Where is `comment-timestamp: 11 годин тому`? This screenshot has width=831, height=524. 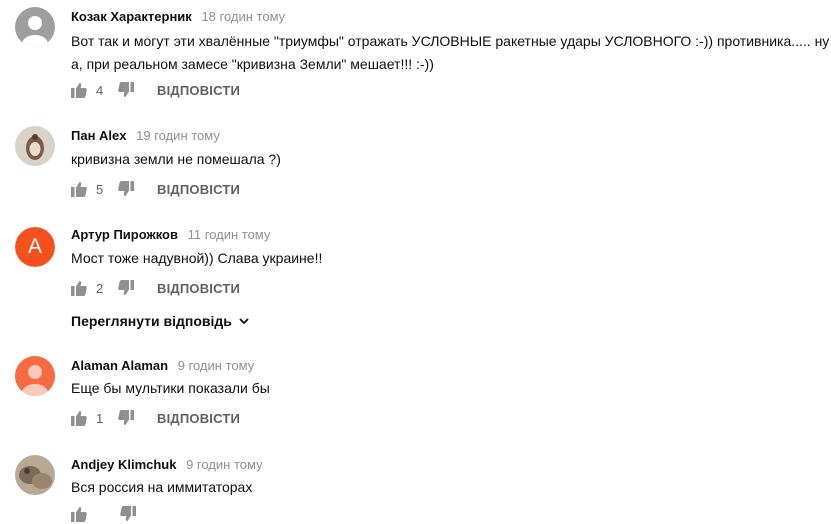 comment-timestamp: 11 годин тому is located at coordinates (229, 234).